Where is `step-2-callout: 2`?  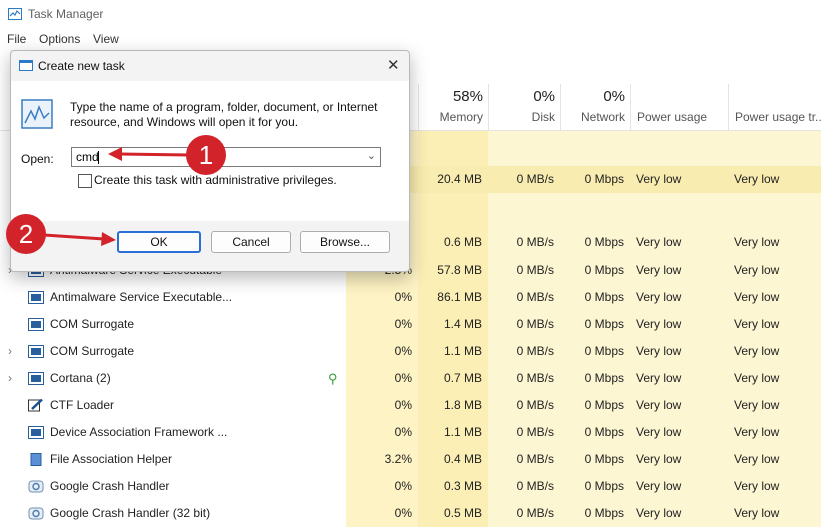 step-2-callout: 2 is located at coordinates (26, 234).